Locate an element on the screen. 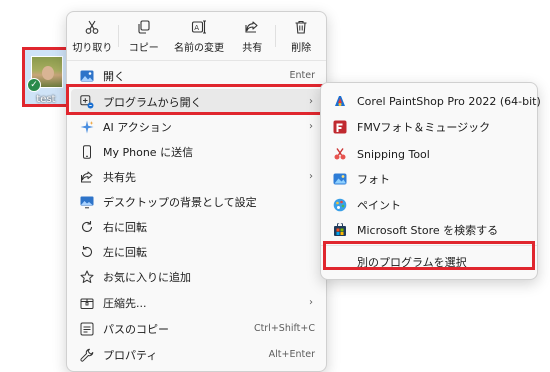  rename-icon: A is located at coordinates (198, 26).